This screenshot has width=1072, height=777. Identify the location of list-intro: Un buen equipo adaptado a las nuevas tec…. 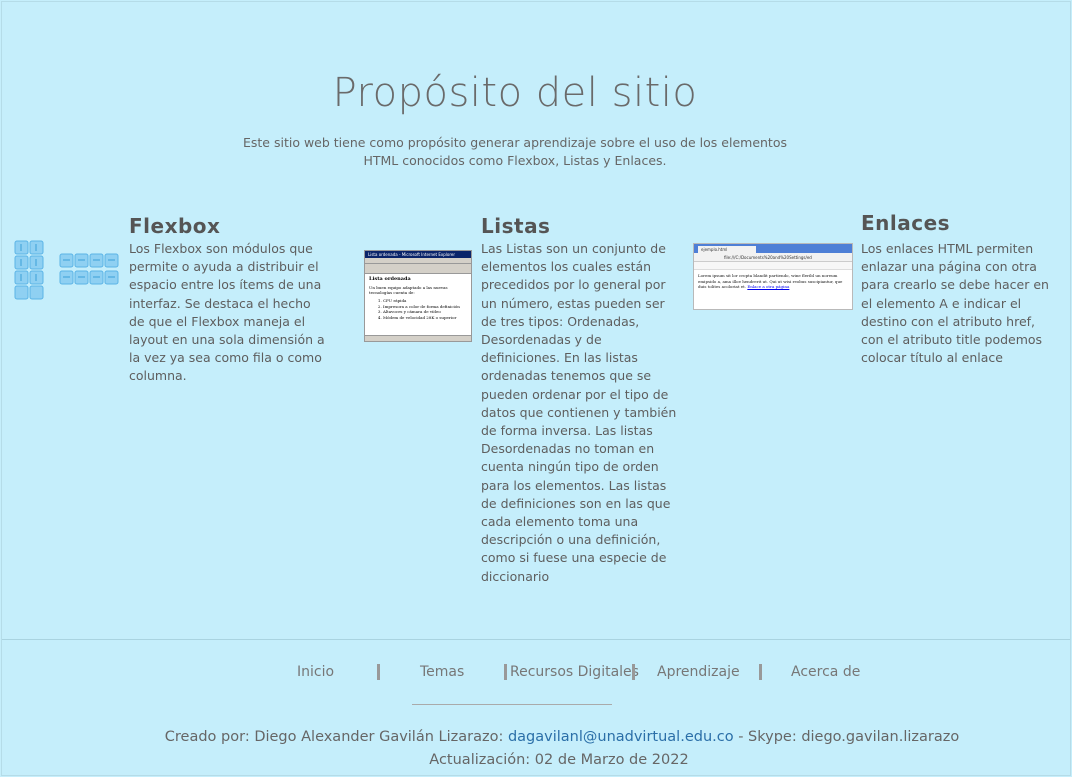
(408, 290).